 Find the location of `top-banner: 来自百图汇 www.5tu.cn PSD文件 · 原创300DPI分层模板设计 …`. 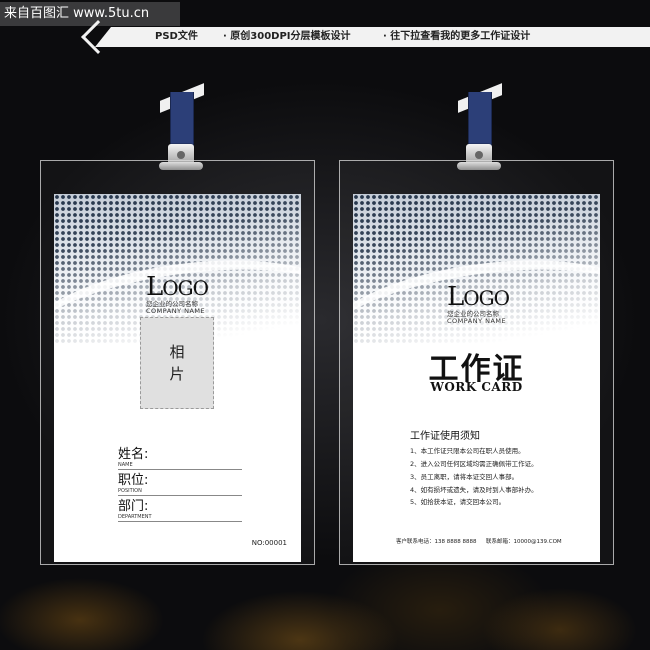

top-banner: 来自百图汇 www.5tu.cn PSD文件 · 原创300DPI分层模板设计 … is located at coordinates (325, 27).